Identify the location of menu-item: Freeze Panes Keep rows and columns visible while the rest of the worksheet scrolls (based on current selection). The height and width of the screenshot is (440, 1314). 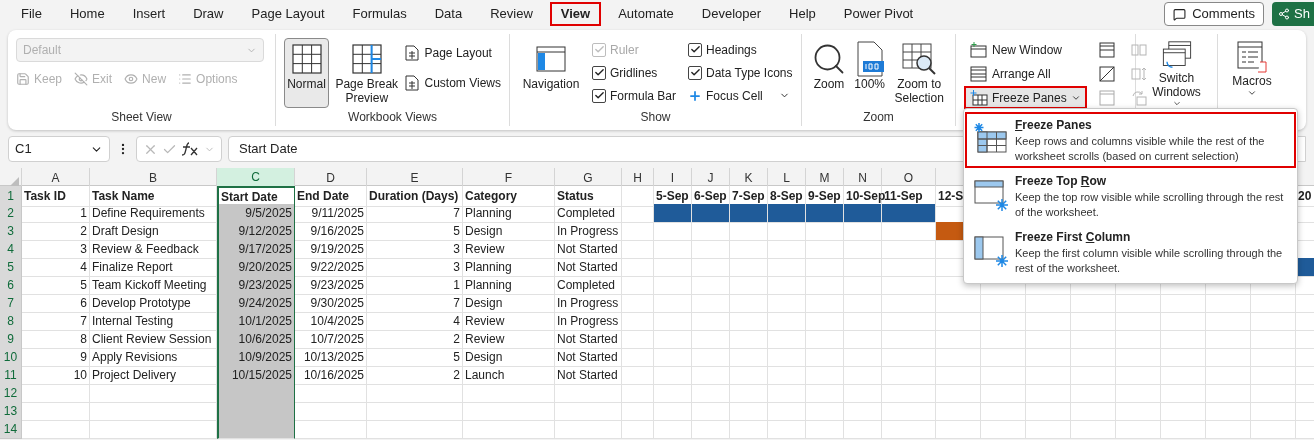
(1130, 140).